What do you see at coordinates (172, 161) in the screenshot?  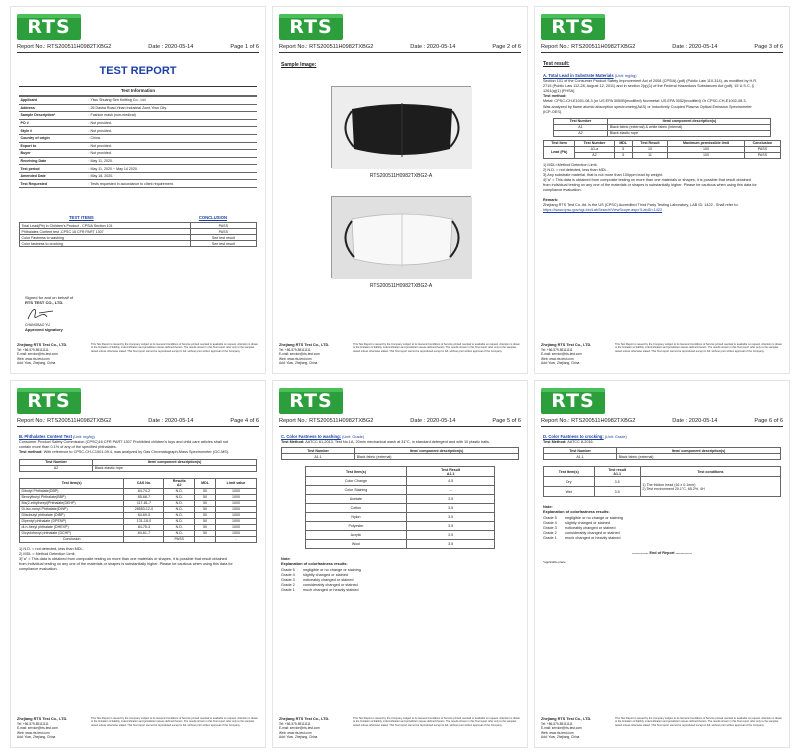 I see `info-value: : May 11, 2020.` at bounding box center [172, 161].